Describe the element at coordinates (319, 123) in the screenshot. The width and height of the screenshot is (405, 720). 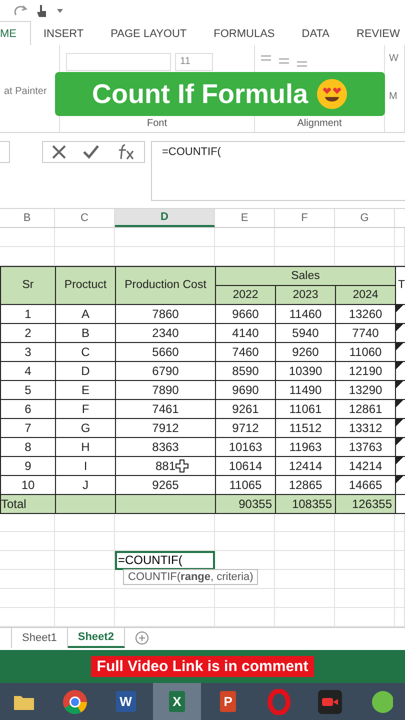
I see `group-label: Alignment` at that location.